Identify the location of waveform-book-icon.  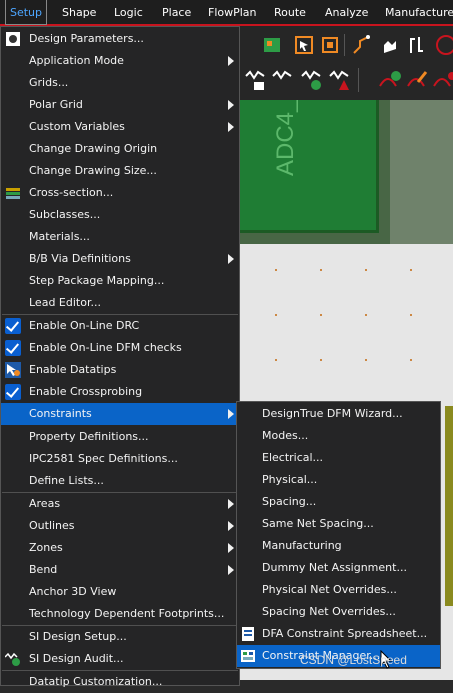
(256, 80).